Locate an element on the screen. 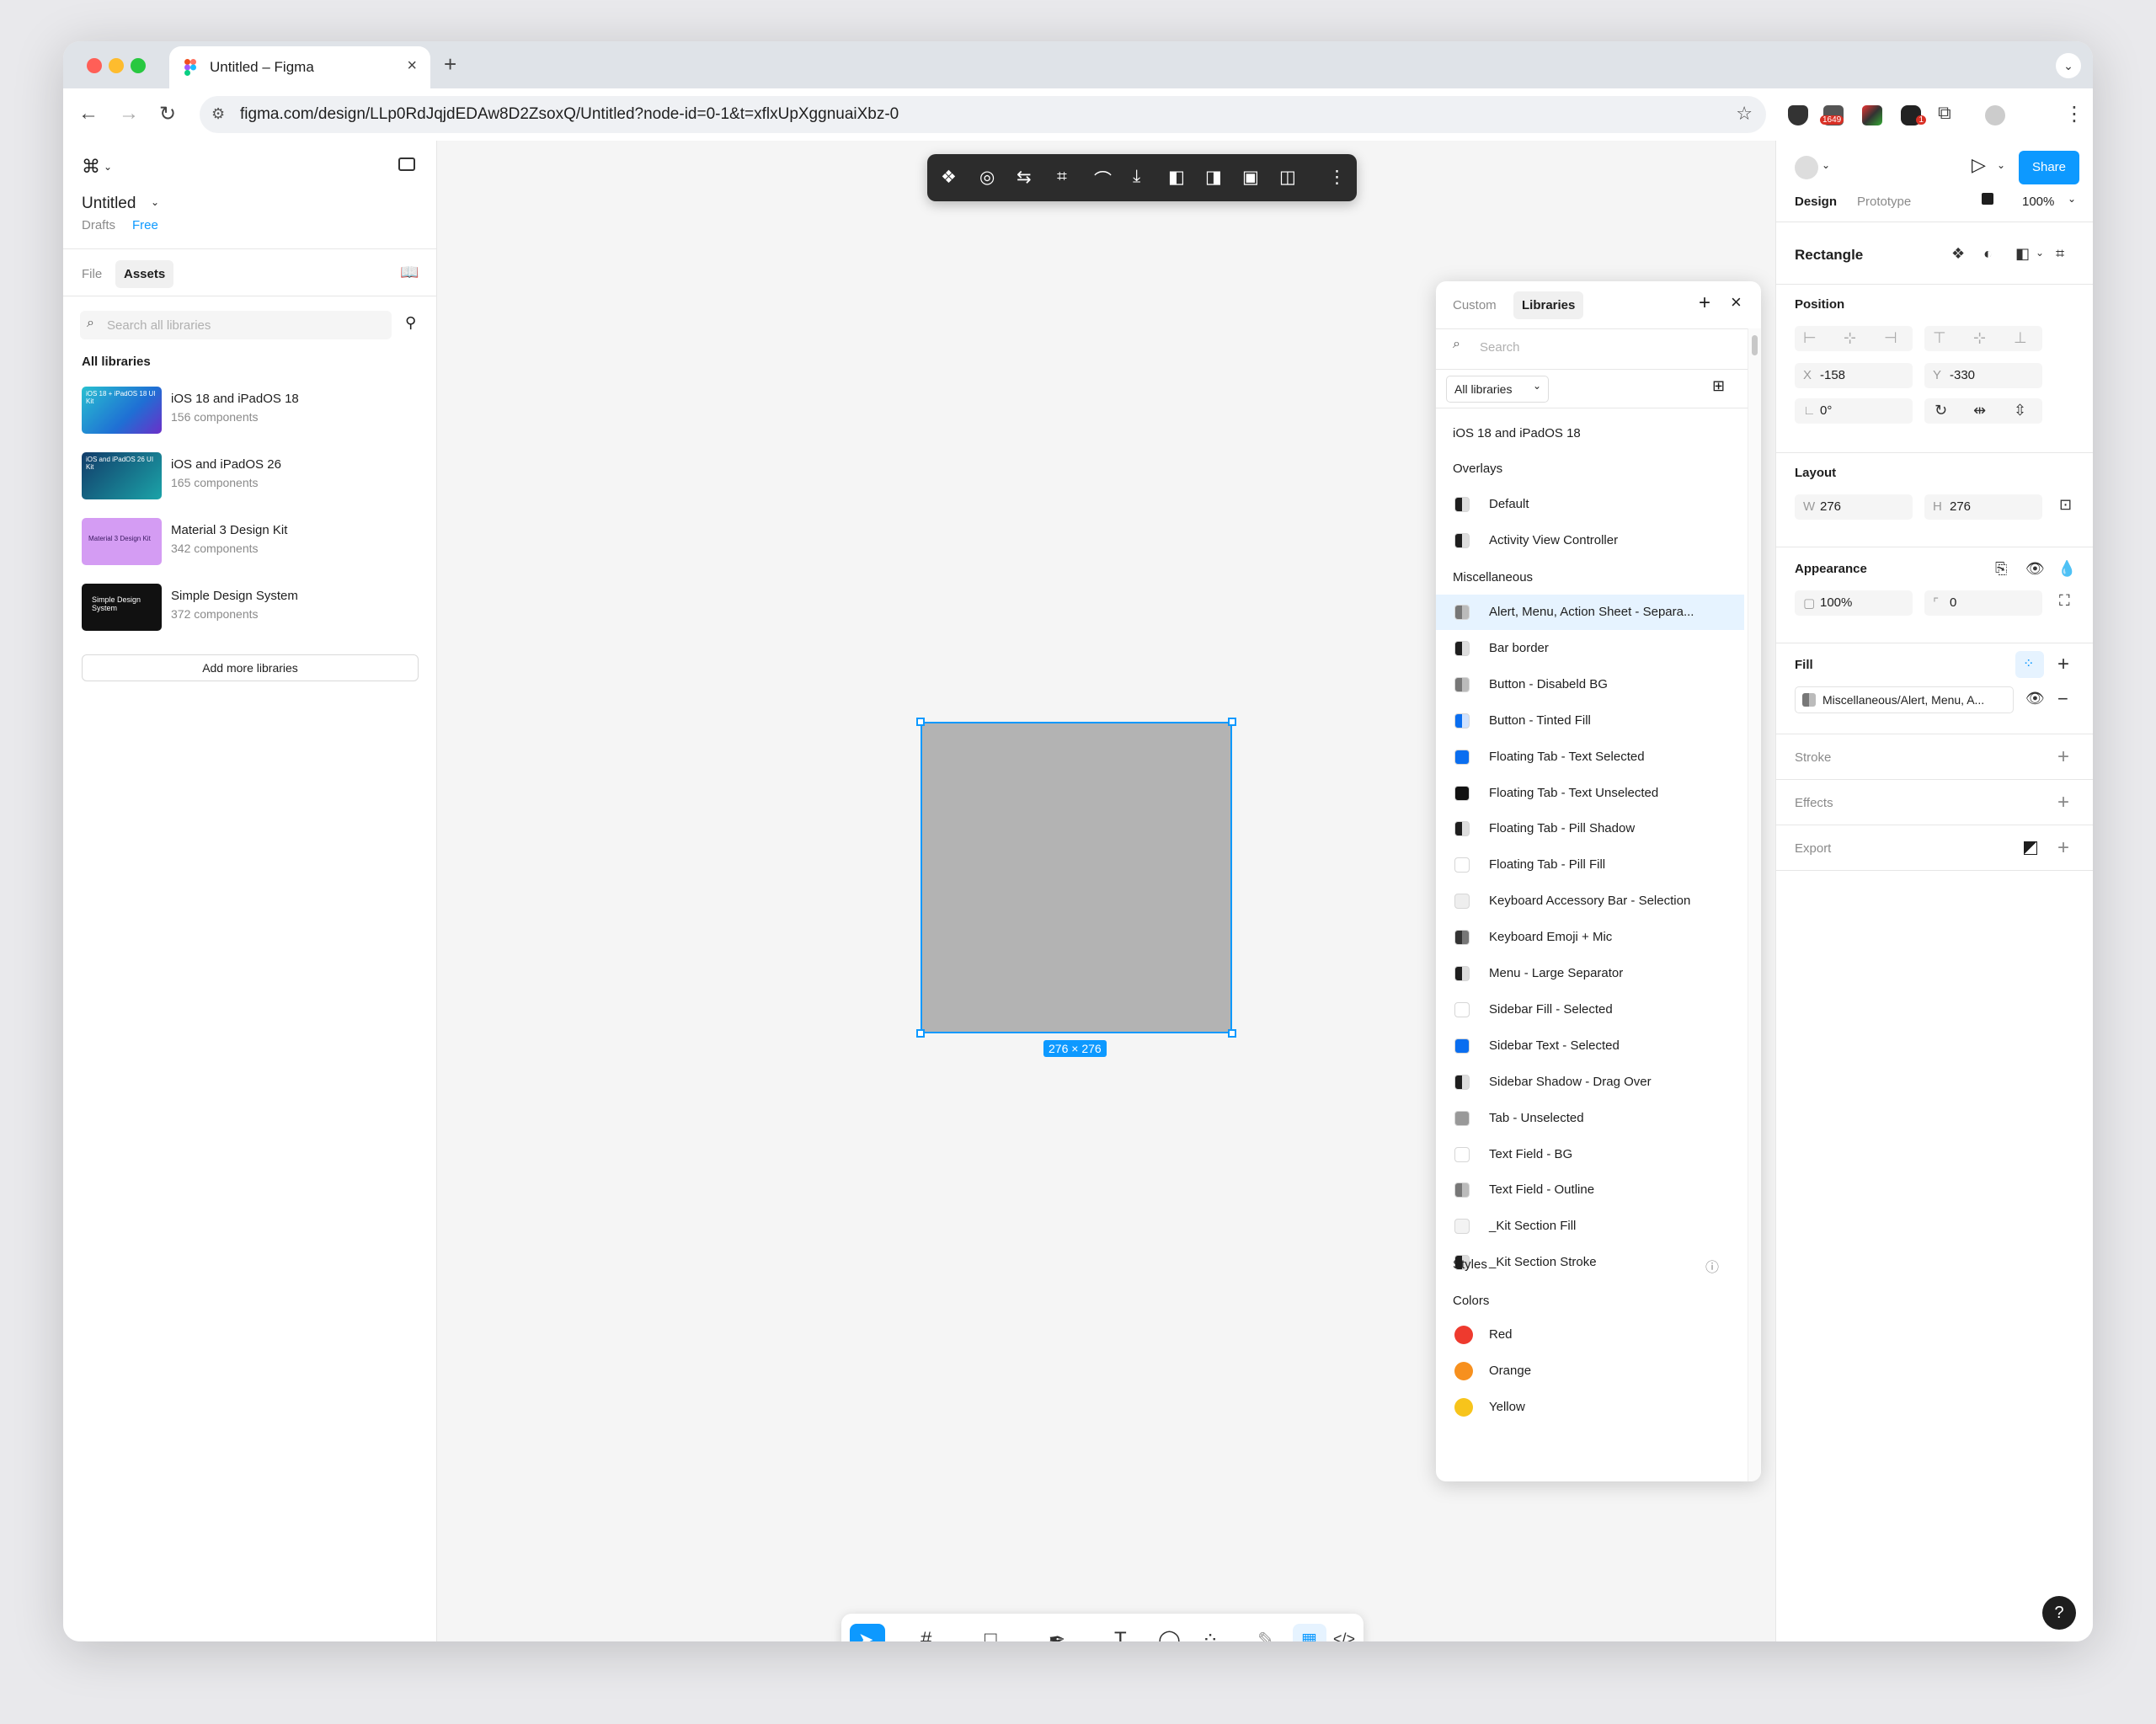  blend-mode-icon: 💧 is located at coordinates (2066, 569).